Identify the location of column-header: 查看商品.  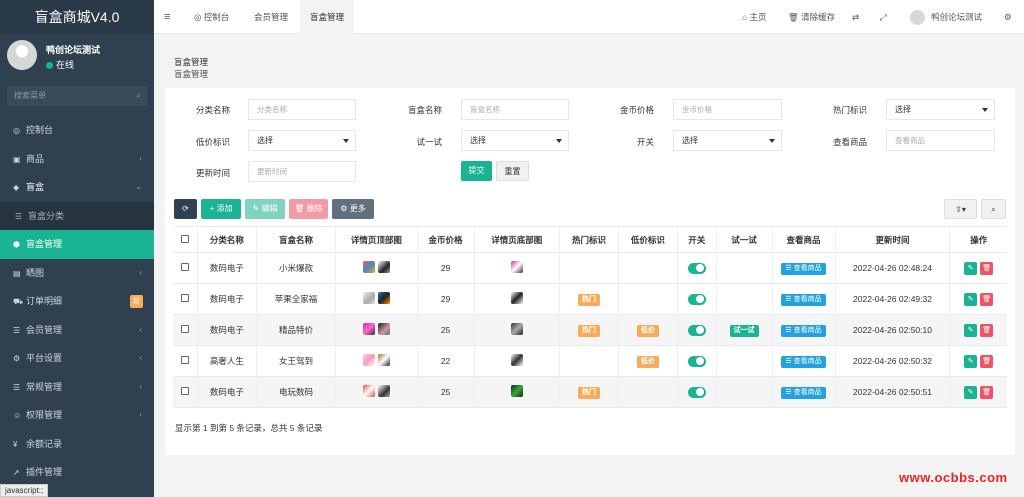
(803, 239).